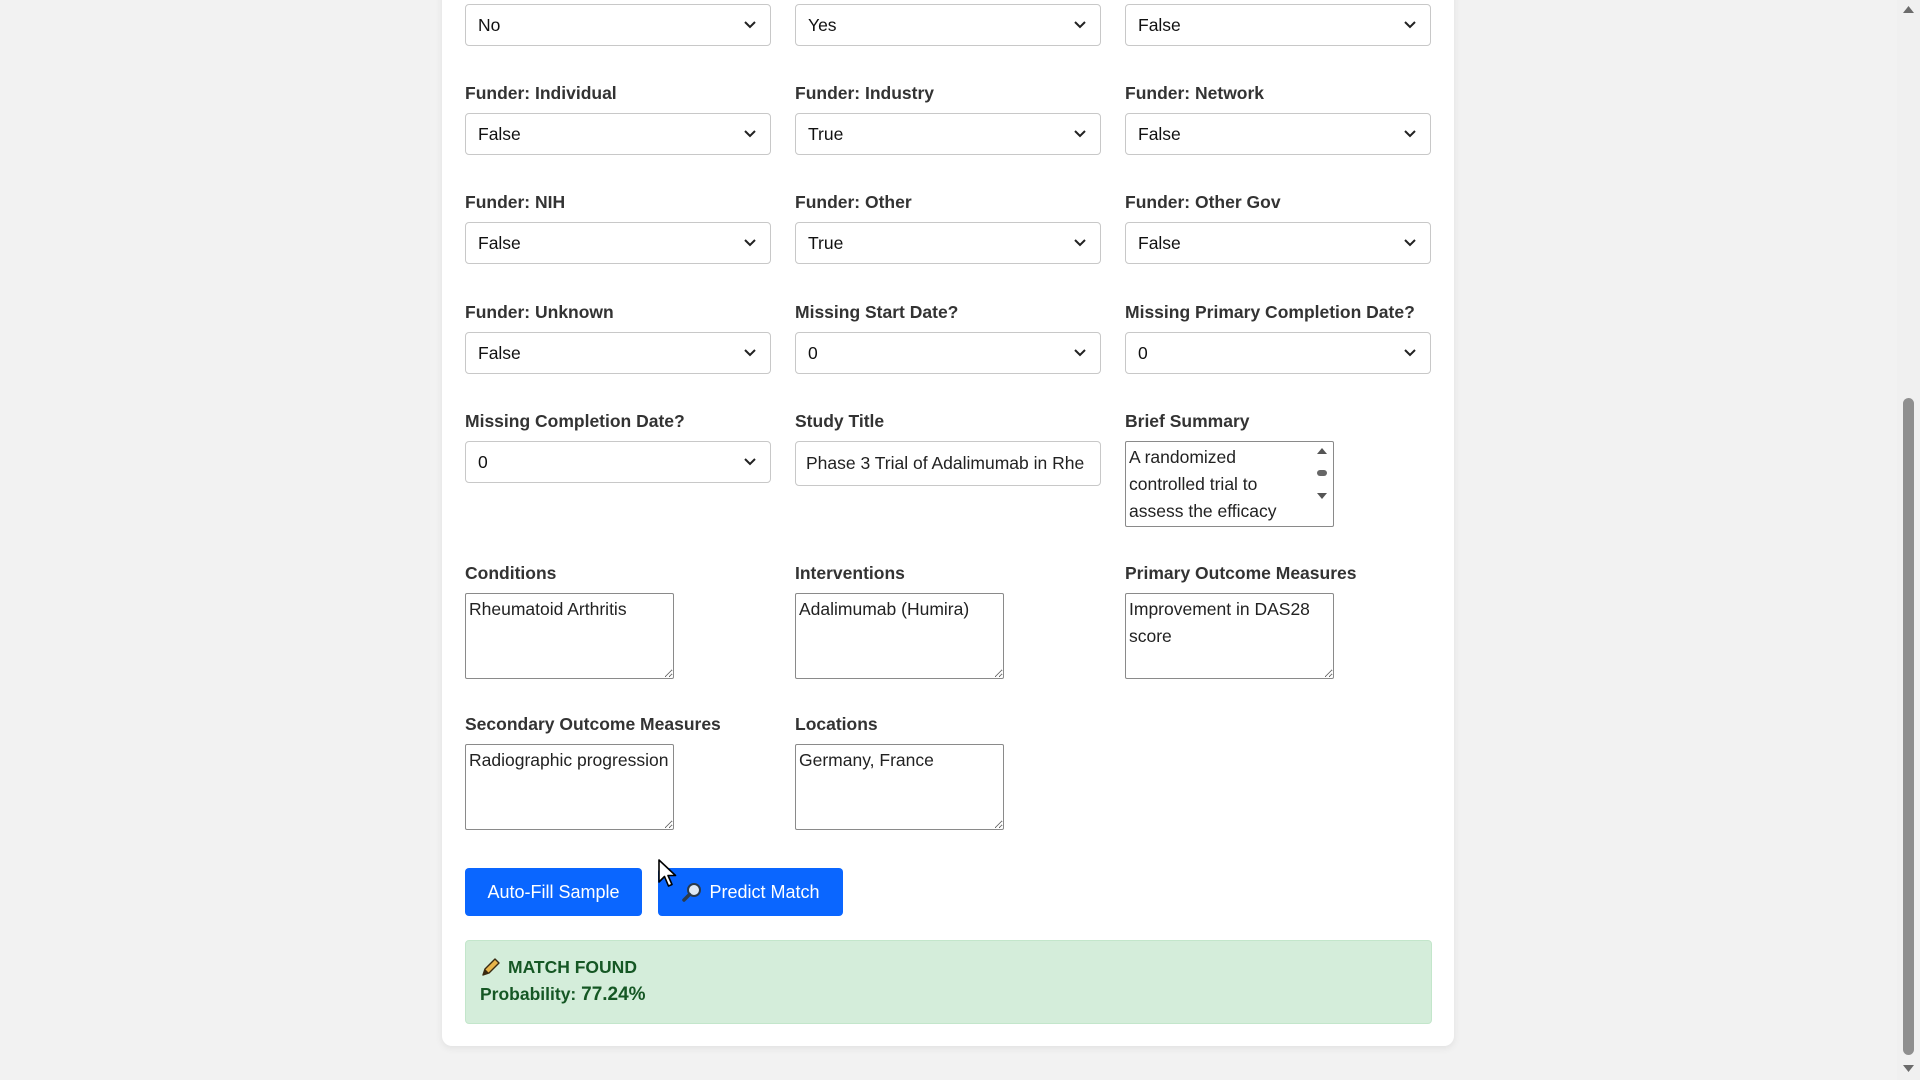 This screenshot has width=1920, height=1080. I want to click on funder-industry-label: Funder: Industry, so click(865, 93).